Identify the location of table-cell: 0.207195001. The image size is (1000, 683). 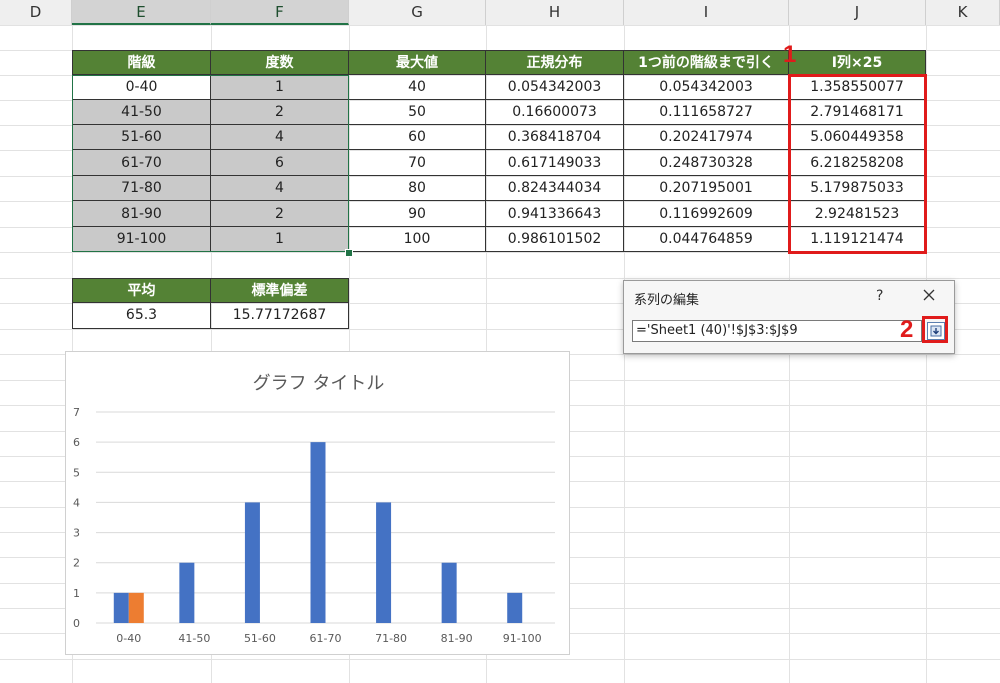
(706, 188).